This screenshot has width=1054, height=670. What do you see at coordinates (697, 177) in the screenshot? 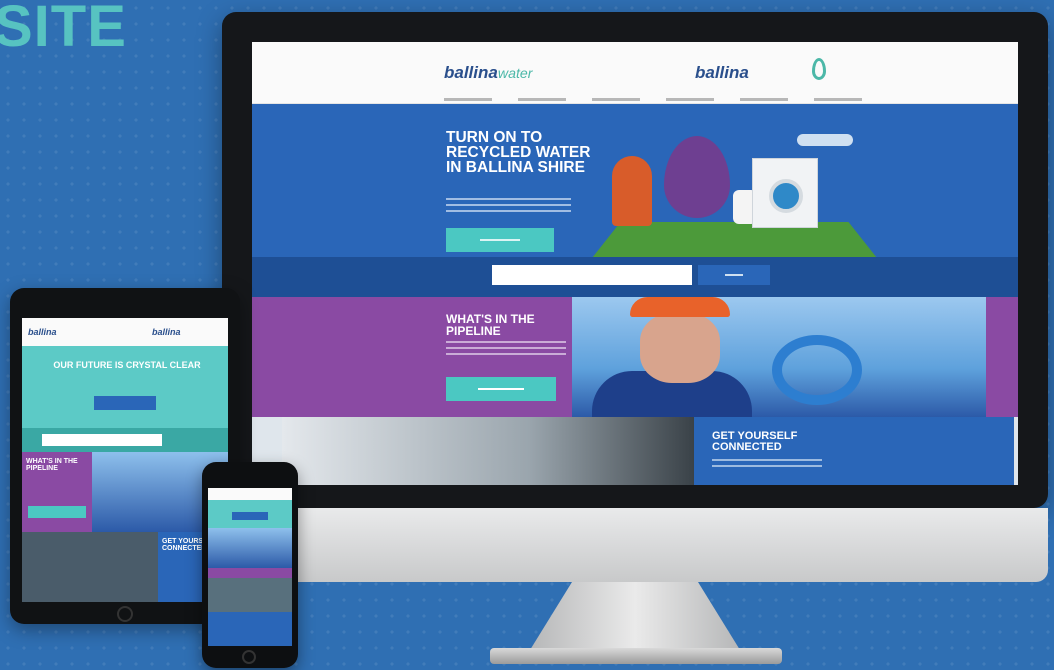
I see `droplet-mascot` at bounding box center [697, 177].